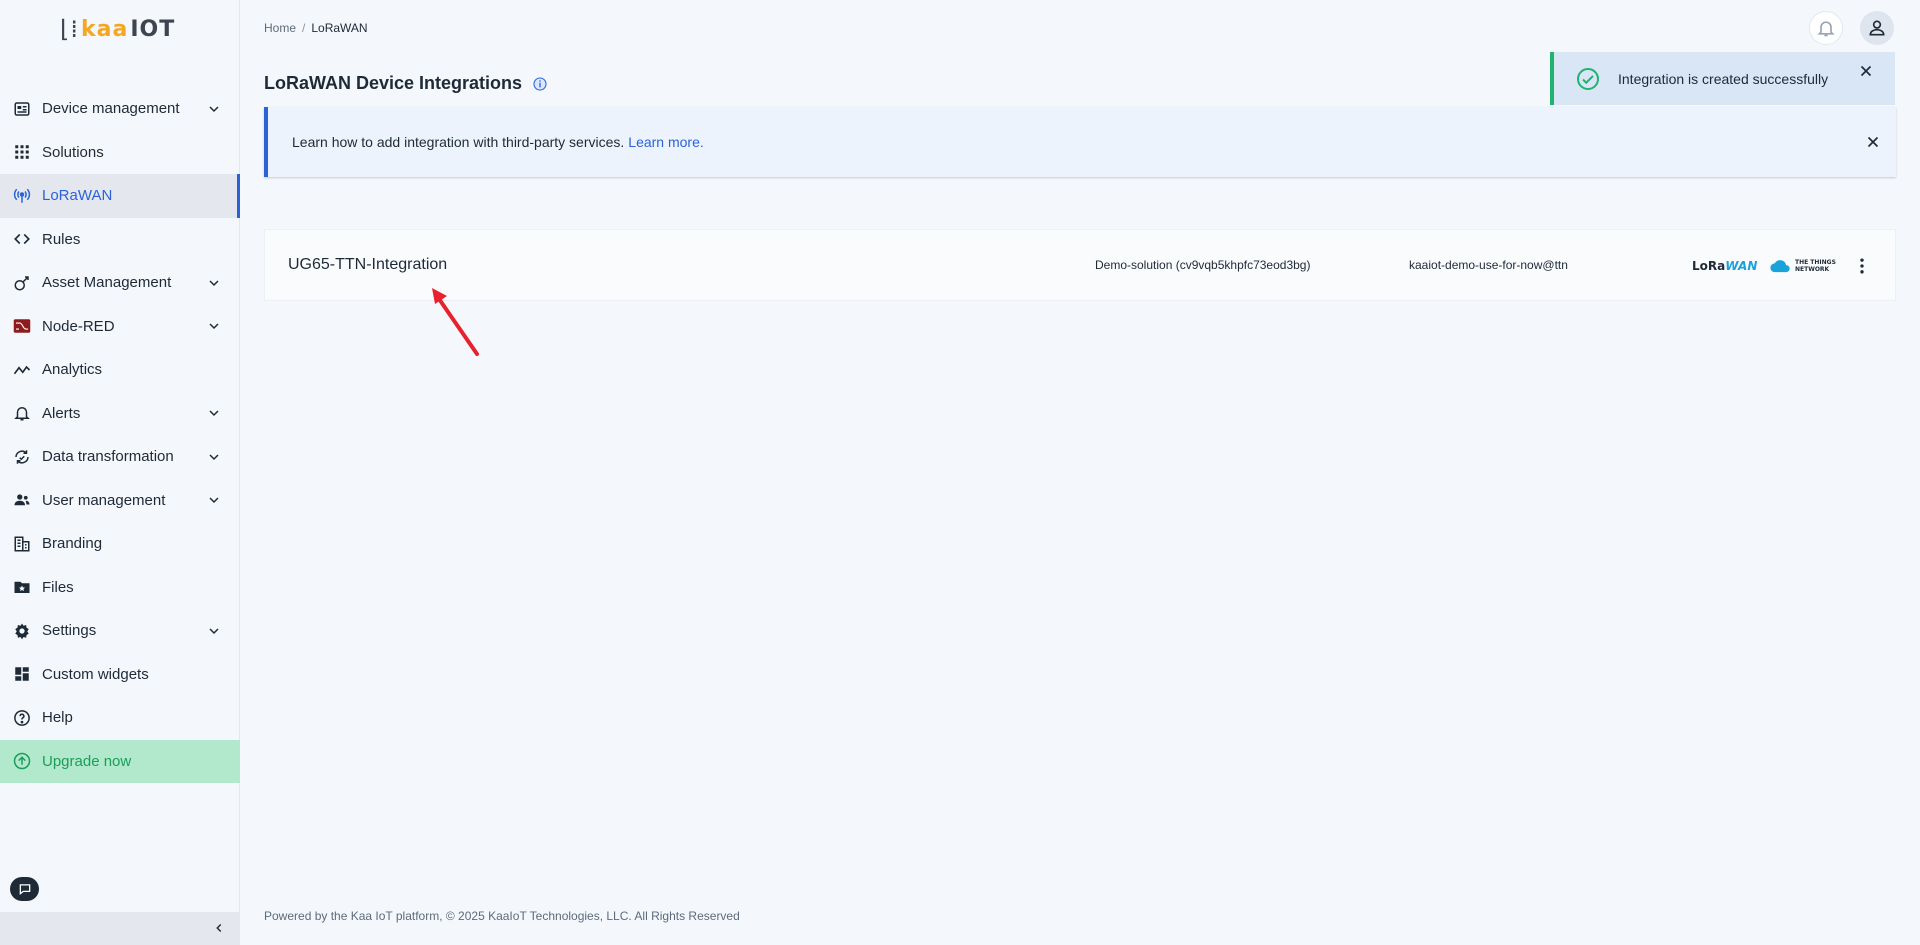  I want to click on sidebar-item-label: Rules, so click(61, 239).